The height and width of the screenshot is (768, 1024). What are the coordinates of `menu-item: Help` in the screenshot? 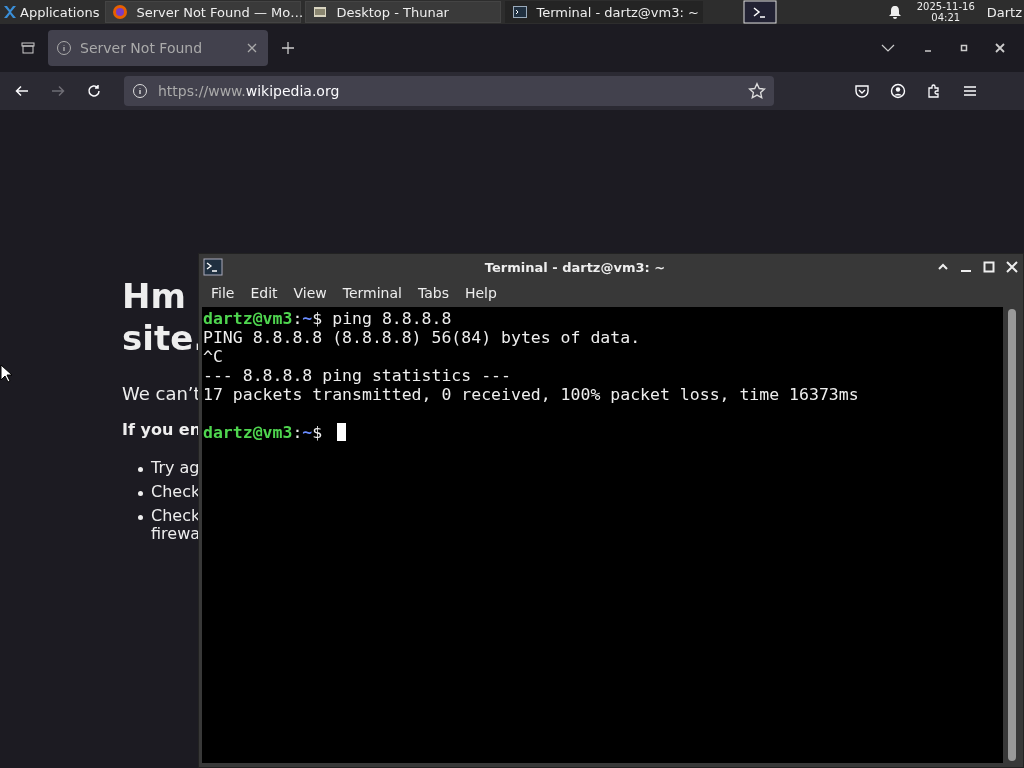 It's located at (480, 292).